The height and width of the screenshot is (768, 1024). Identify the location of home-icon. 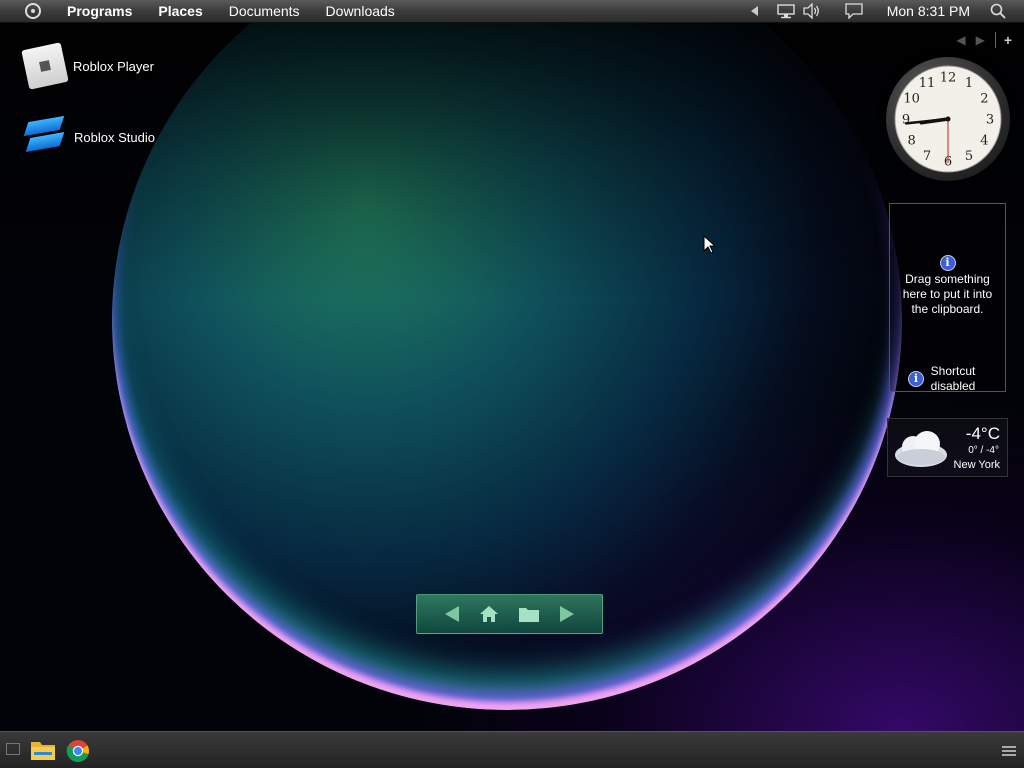
(489, 614).